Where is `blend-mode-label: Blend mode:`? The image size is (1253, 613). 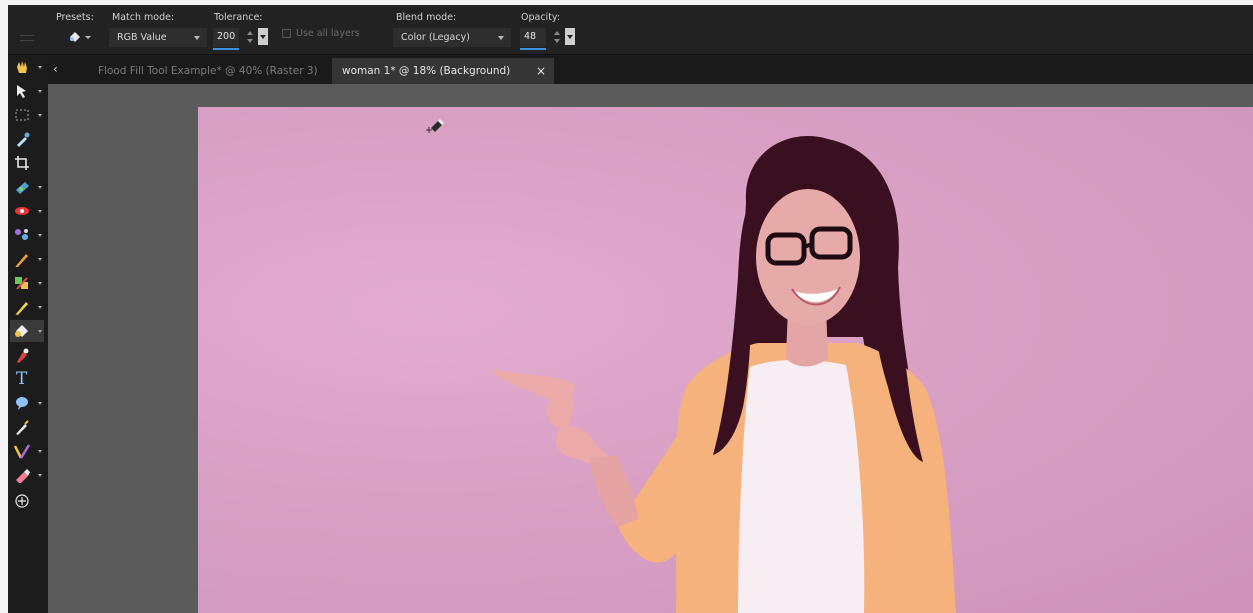 blend-mode-label: Blend mode: is located at coordinates (426, 17).